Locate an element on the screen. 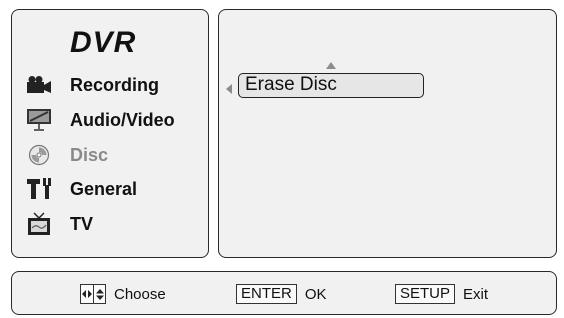 This screenshot has width=564, height=318. arrow-keys-icon is located at coordinates (93, 294).